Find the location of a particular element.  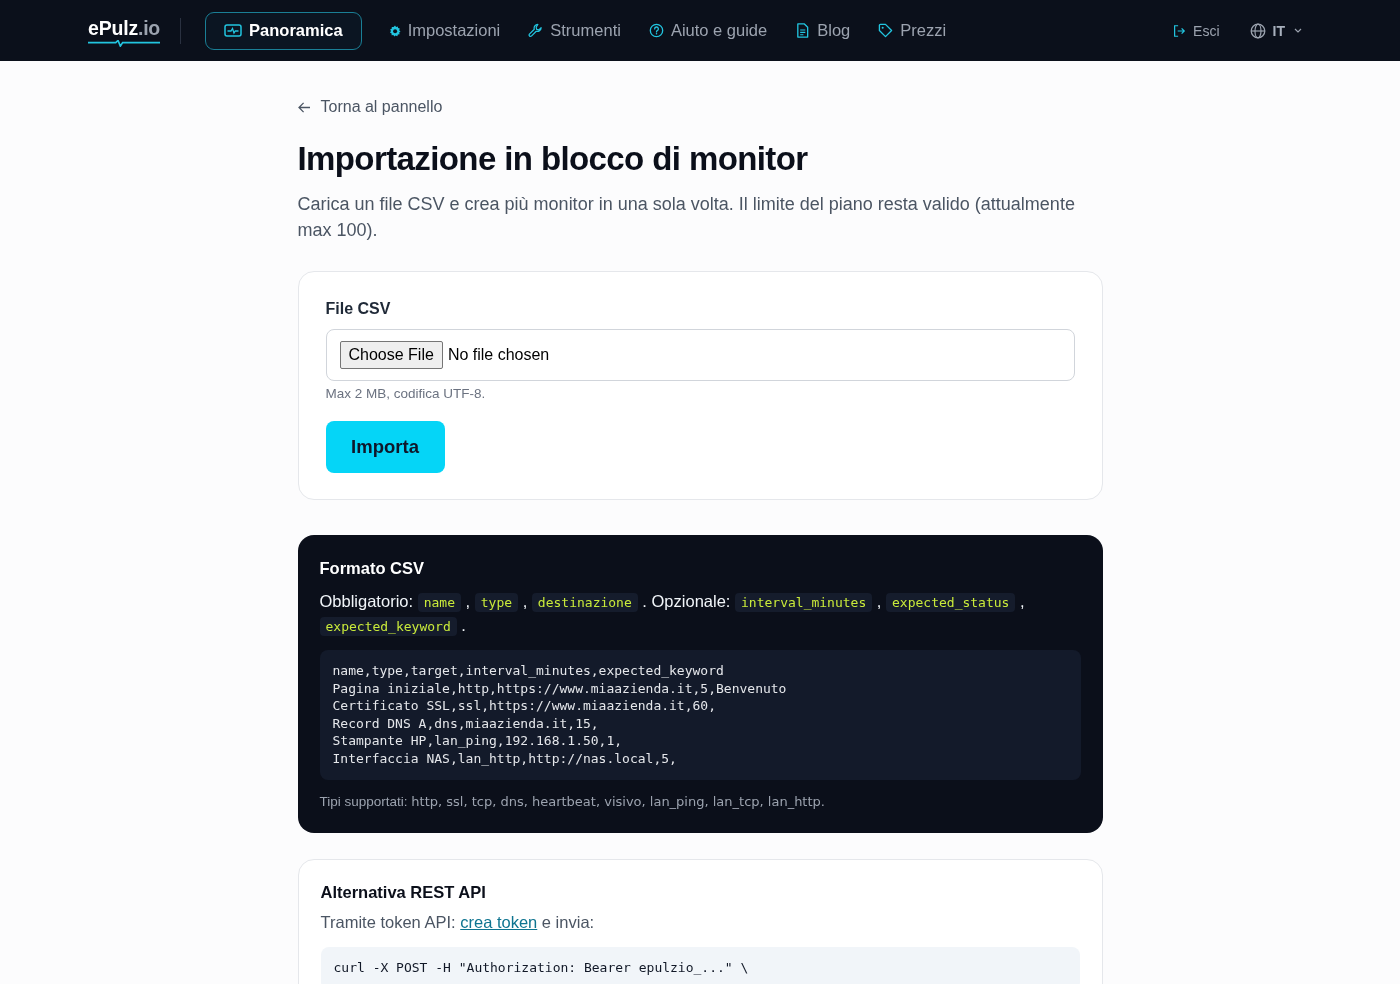

monitor-icon is located at coordinates (233, 30).